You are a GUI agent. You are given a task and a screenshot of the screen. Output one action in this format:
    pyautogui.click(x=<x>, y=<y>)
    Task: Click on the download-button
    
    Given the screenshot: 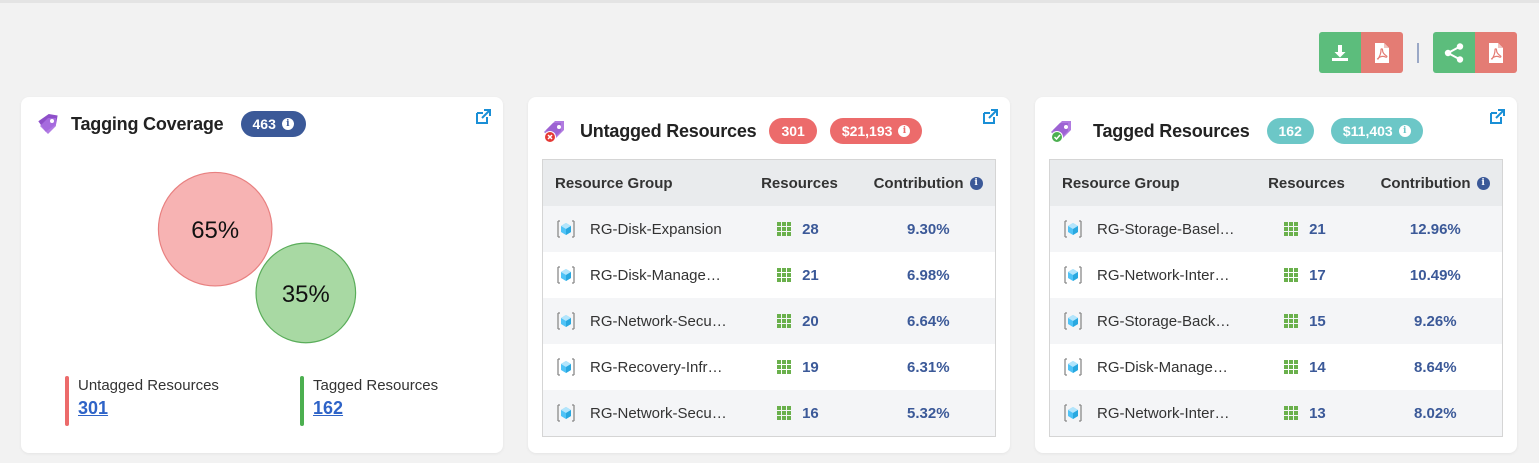 What is the action you would take?
    pyautogui.click(x=1340, y=52)
    